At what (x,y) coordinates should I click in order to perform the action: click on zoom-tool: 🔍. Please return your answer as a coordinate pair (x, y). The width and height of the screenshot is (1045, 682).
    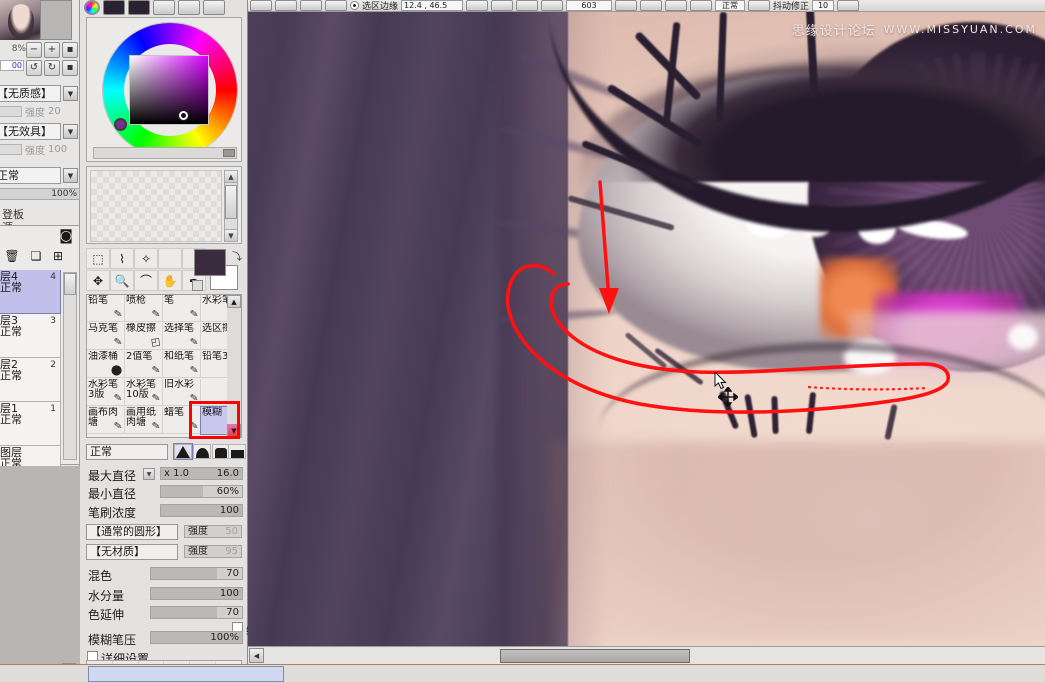
    Looking at the image, I should click on (122, 280).